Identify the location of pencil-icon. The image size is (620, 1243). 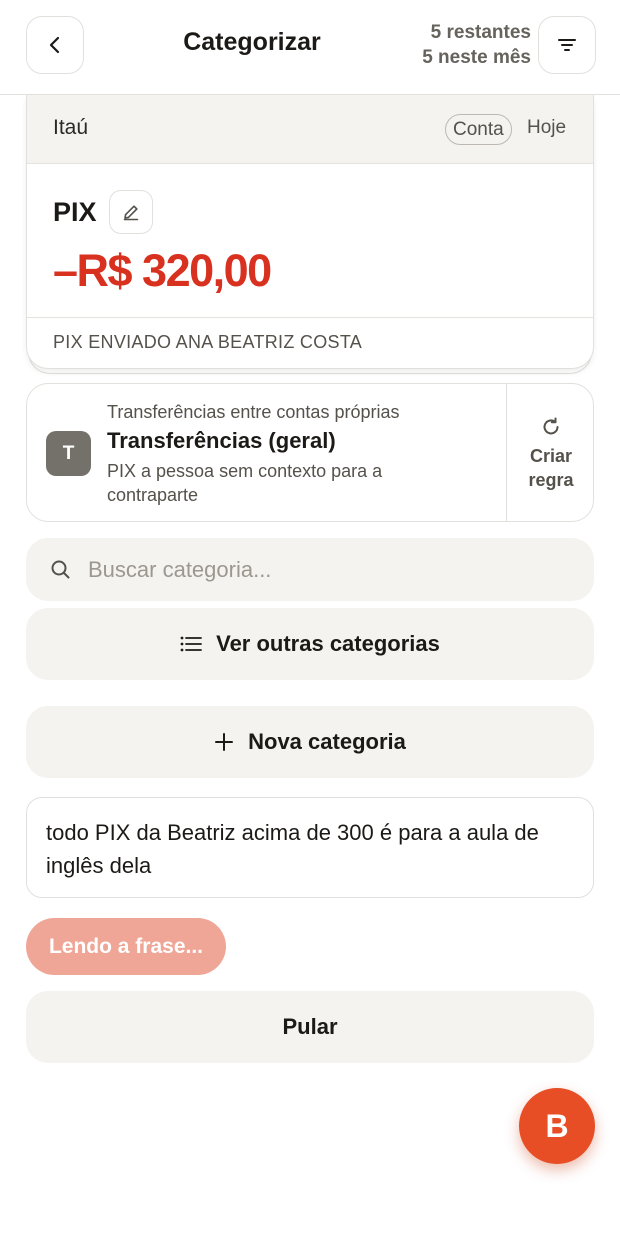
(131, 213).